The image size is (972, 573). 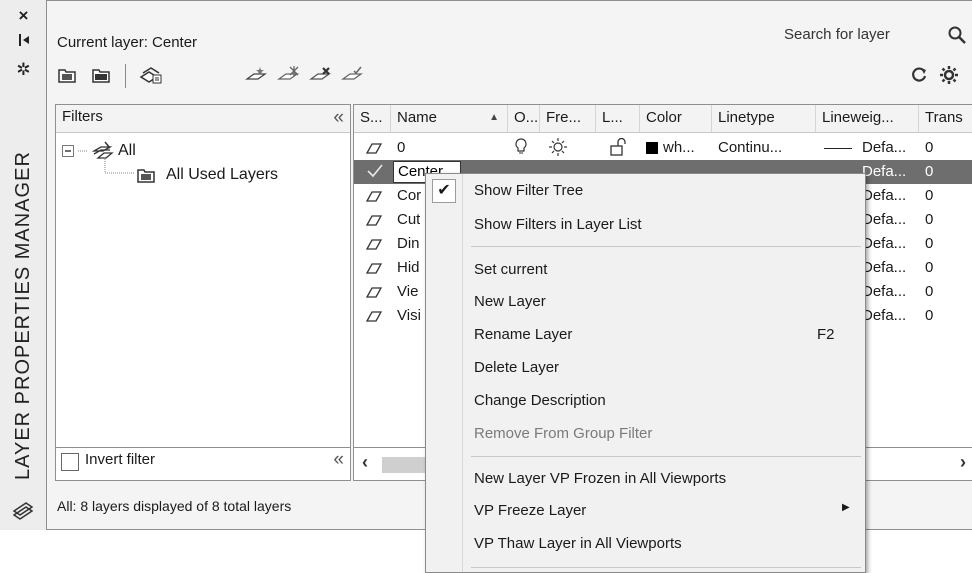 I want to click on layer-name: Visi, so click(x=409, y=315).